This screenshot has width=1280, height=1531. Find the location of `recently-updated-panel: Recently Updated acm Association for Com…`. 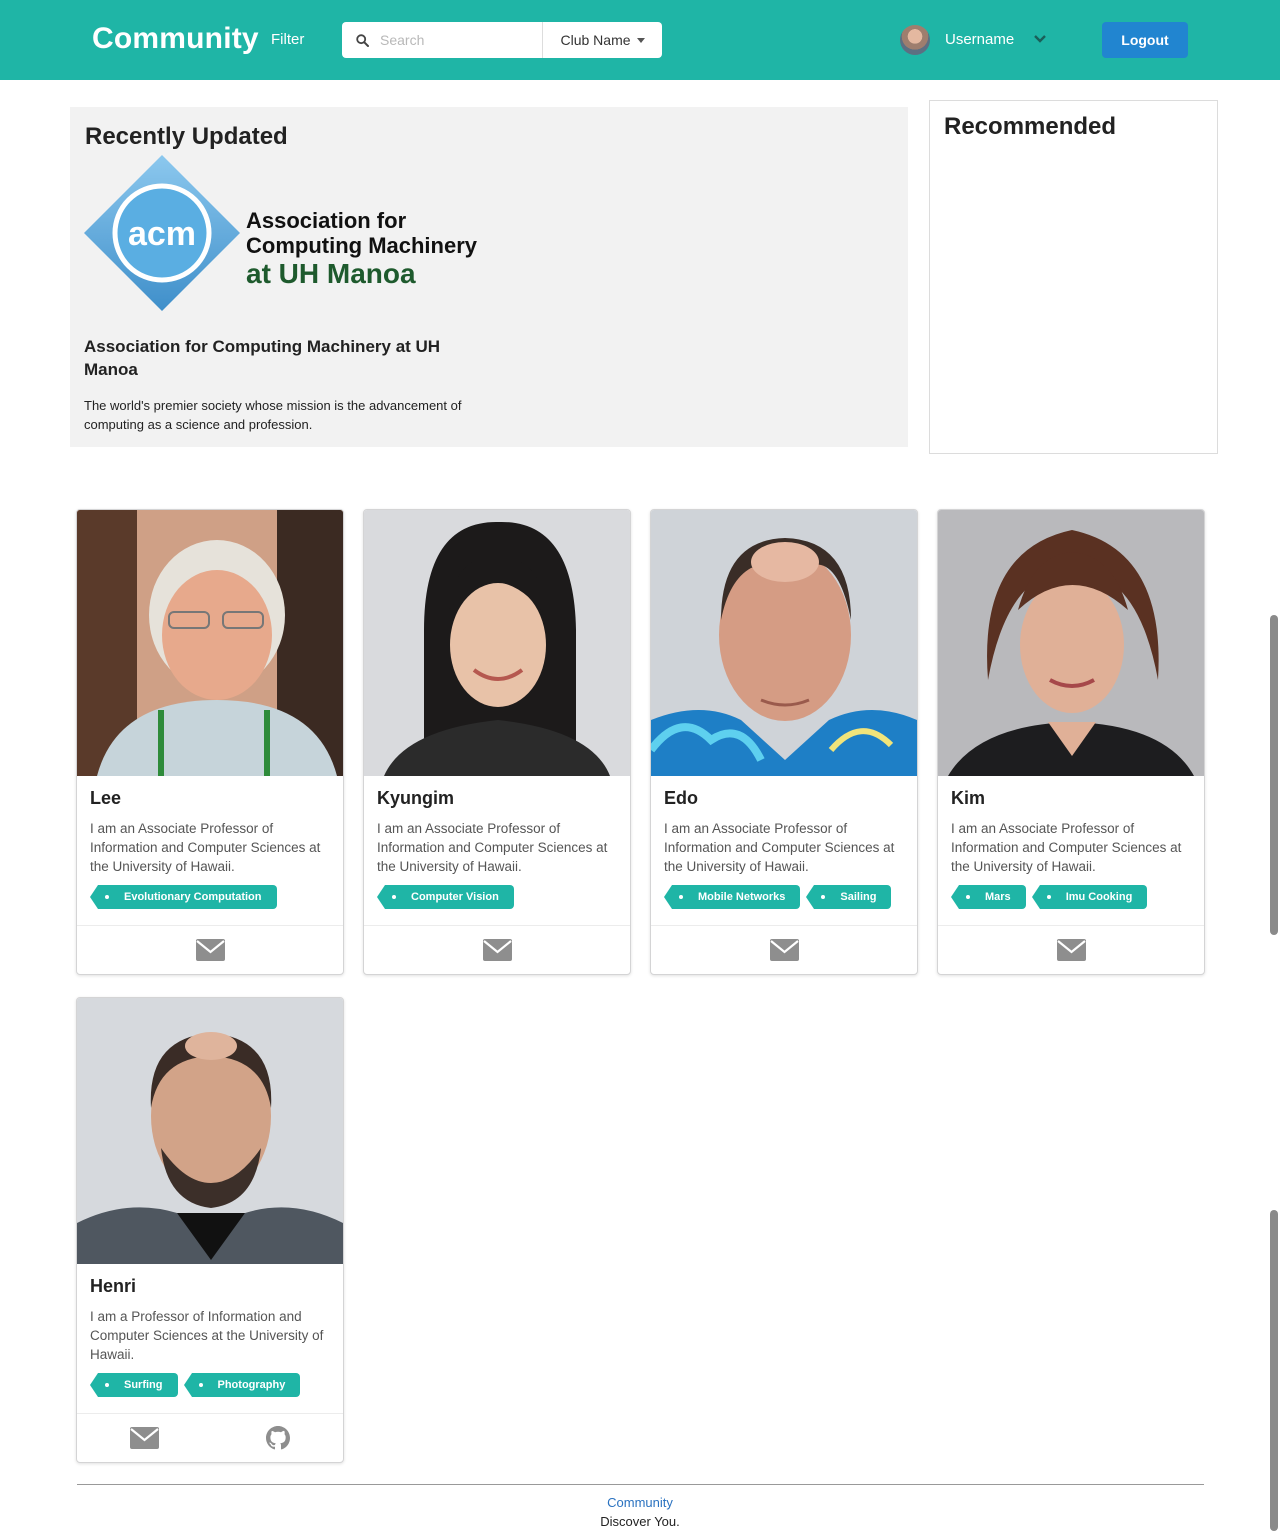

recently-updated-panel: Recently Updated acm Association for Com… is located at coordinates (489, 277).